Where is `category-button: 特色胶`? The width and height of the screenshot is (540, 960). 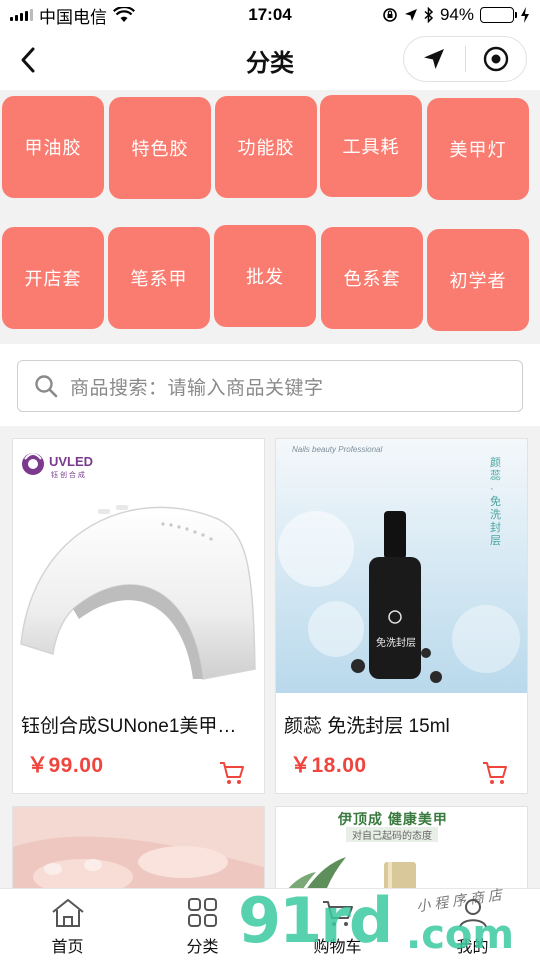
category-button: 特色胶 is located at coordinates (160, 148).